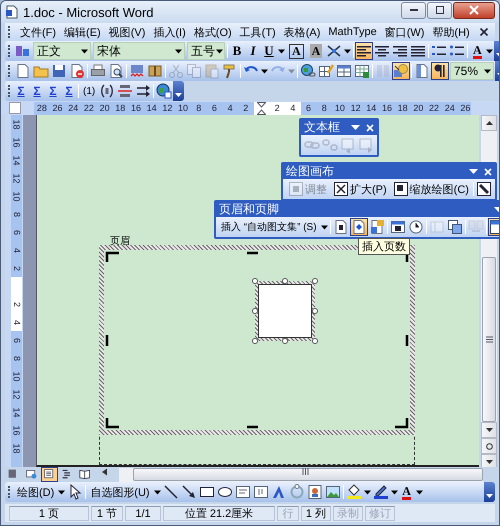  I want to click on menu-item: 文件(F), so click(38, 32).